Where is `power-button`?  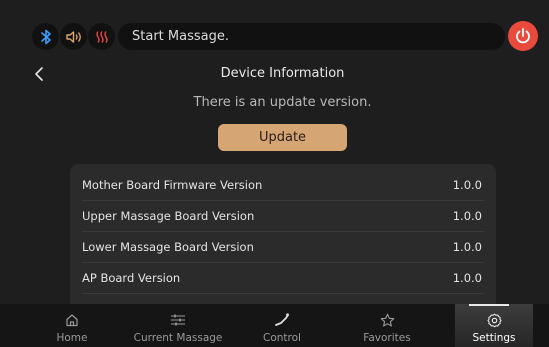 power-button is located at coordinates (523, 36).